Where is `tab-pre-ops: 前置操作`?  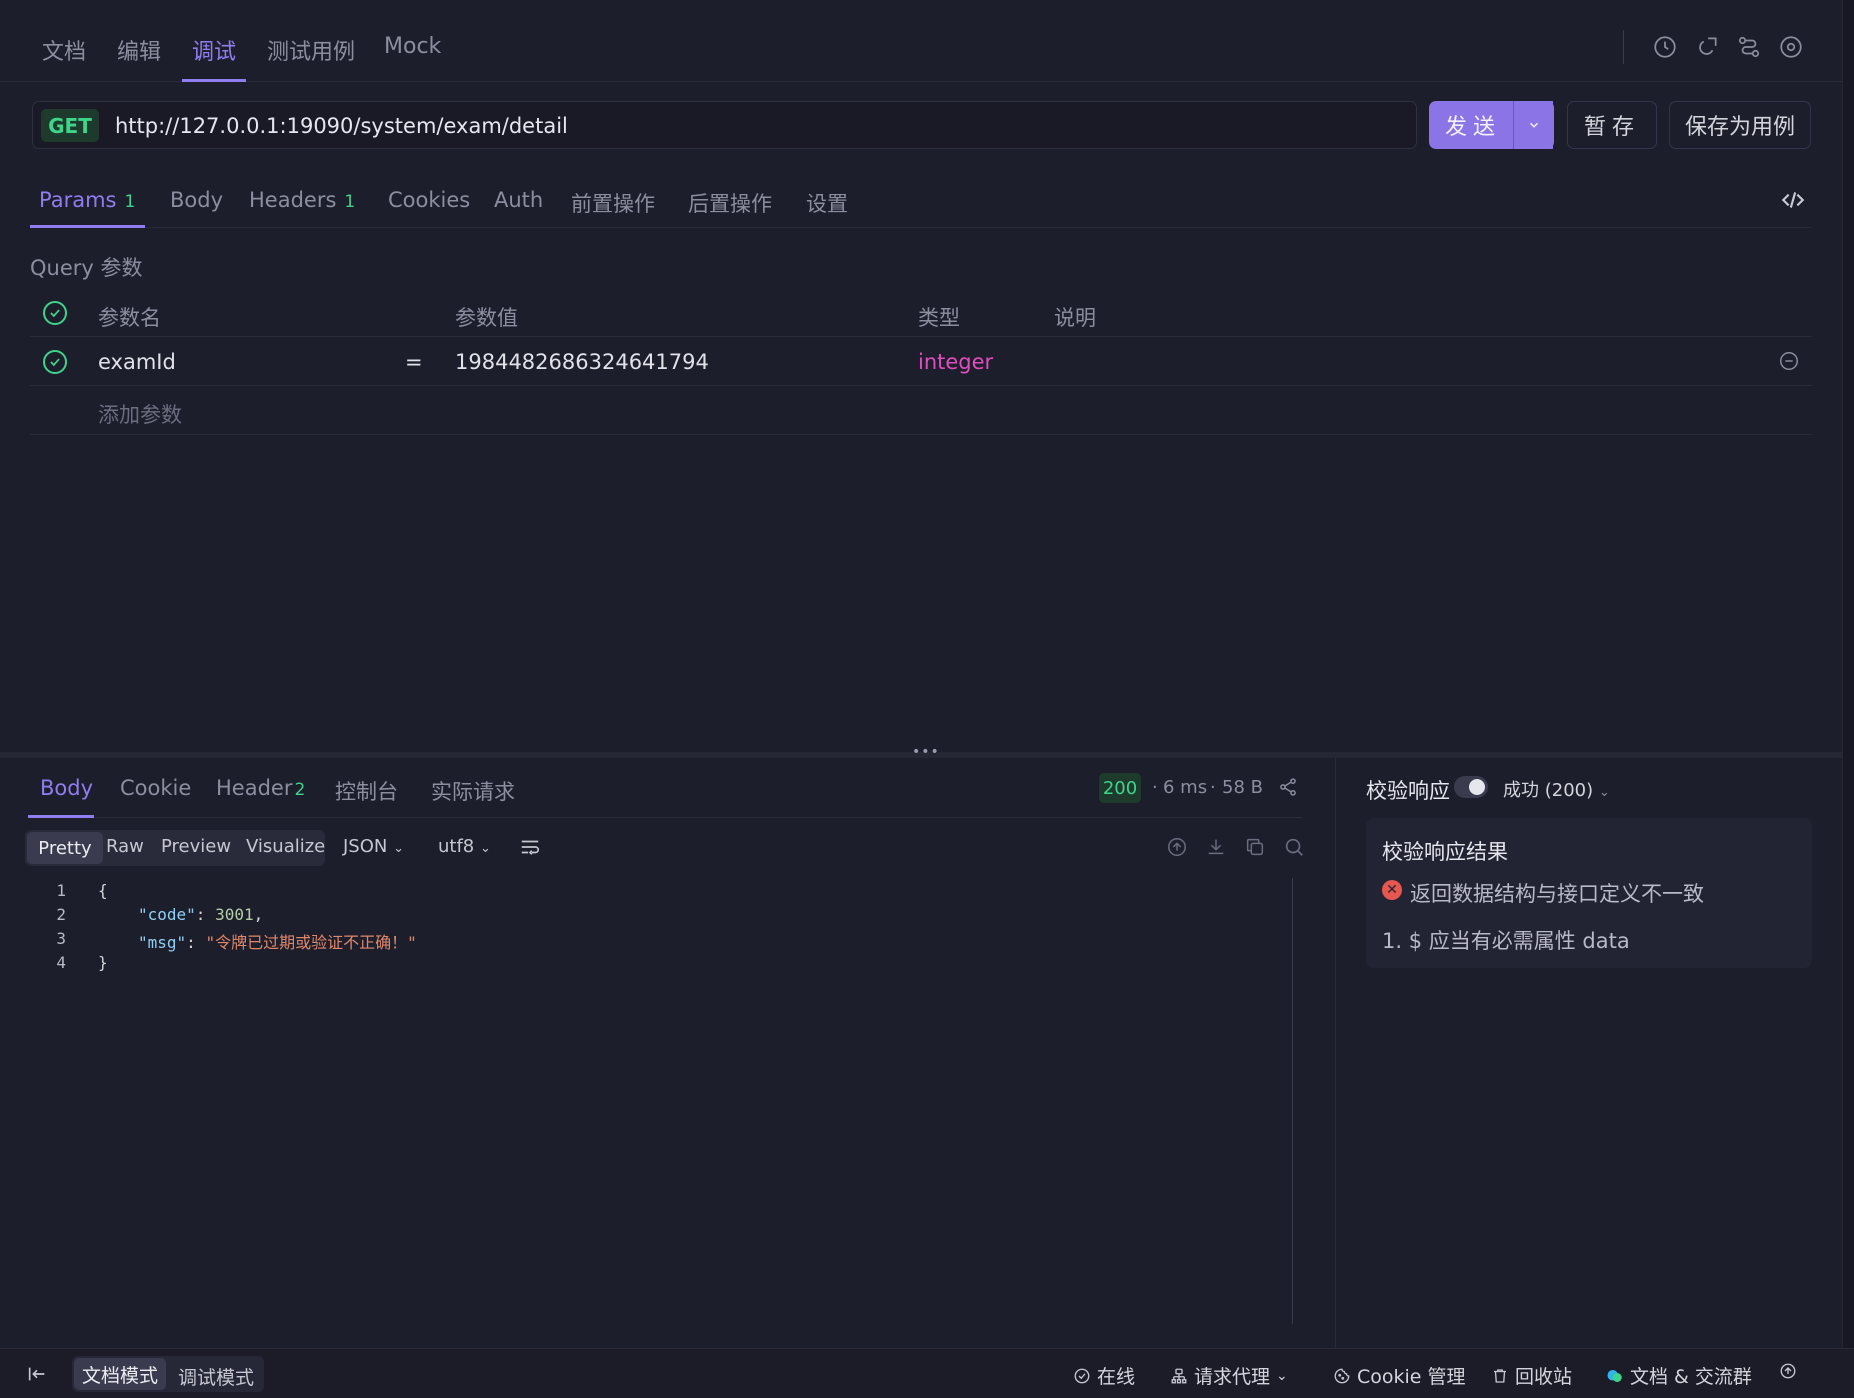
tab-pre-ops: 前置操作 is located at coordinates (613, 203).